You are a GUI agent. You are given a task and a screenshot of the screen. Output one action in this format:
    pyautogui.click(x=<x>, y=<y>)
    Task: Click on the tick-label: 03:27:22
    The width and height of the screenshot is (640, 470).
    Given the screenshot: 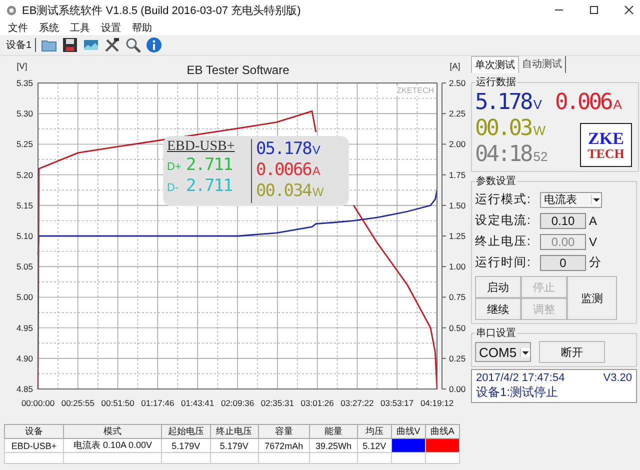 What is the action you would take?
    pyautogui.click(x=357, y=403)
    